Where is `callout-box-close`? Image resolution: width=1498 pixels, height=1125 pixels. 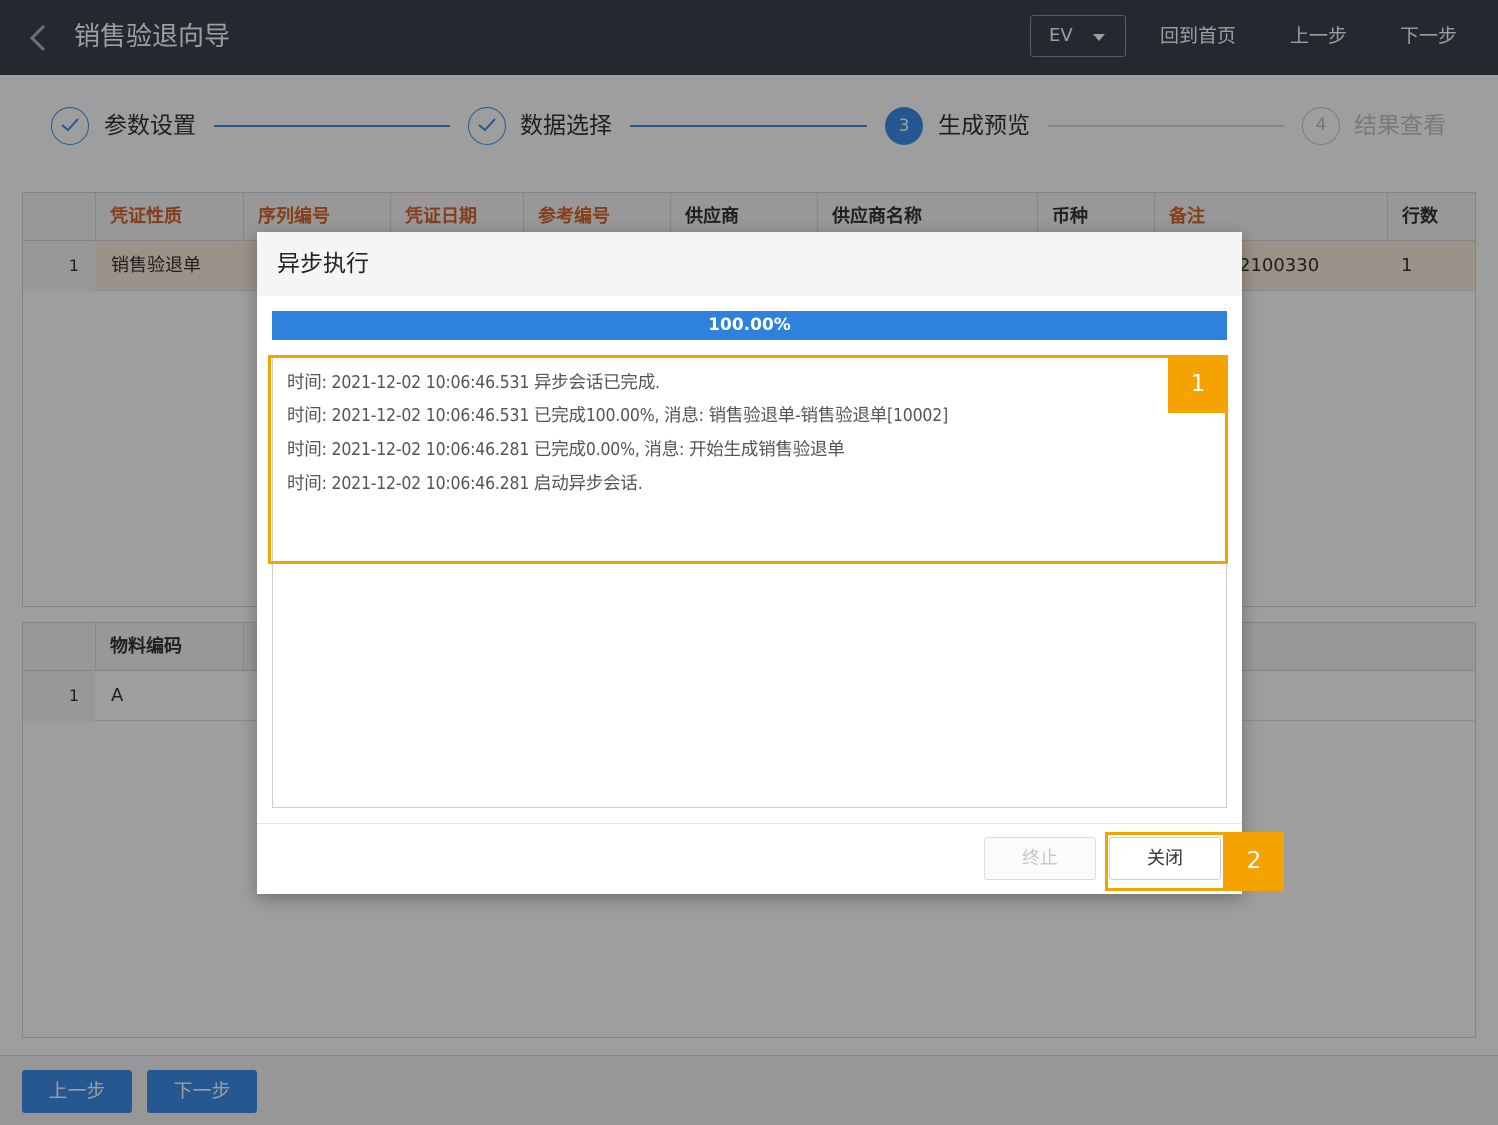
callout-box-close is located at coordinates (1165, 861).